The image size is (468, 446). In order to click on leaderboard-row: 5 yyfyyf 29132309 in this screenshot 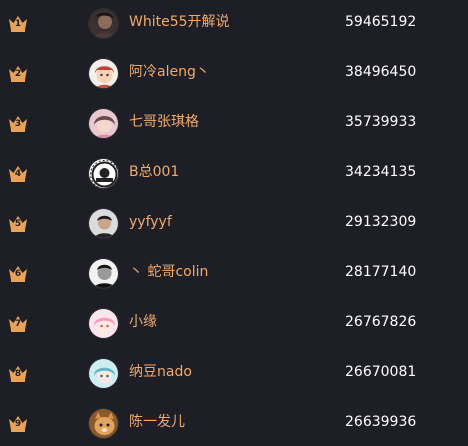, I will do `click(234, 225)`.